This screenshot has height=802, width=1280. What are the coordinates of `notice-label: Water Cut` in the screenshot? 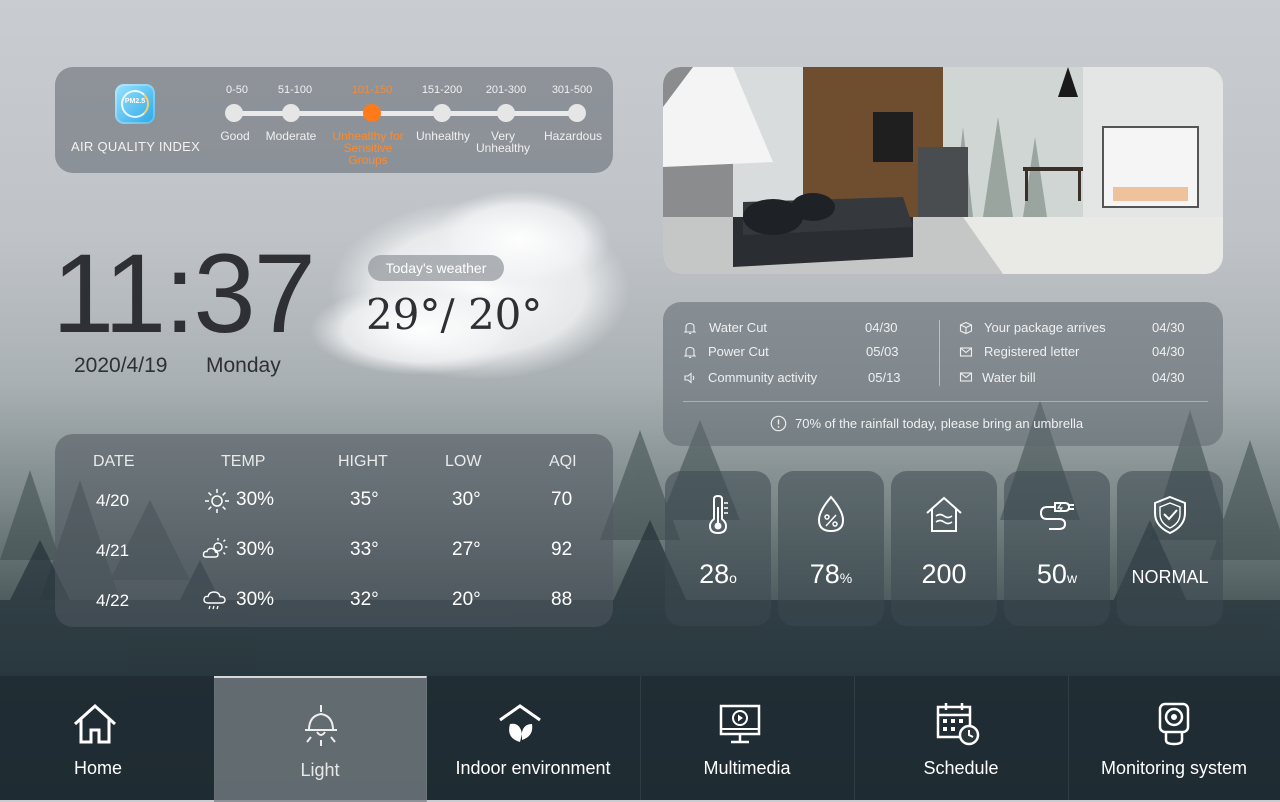 It's located at (738, 327).